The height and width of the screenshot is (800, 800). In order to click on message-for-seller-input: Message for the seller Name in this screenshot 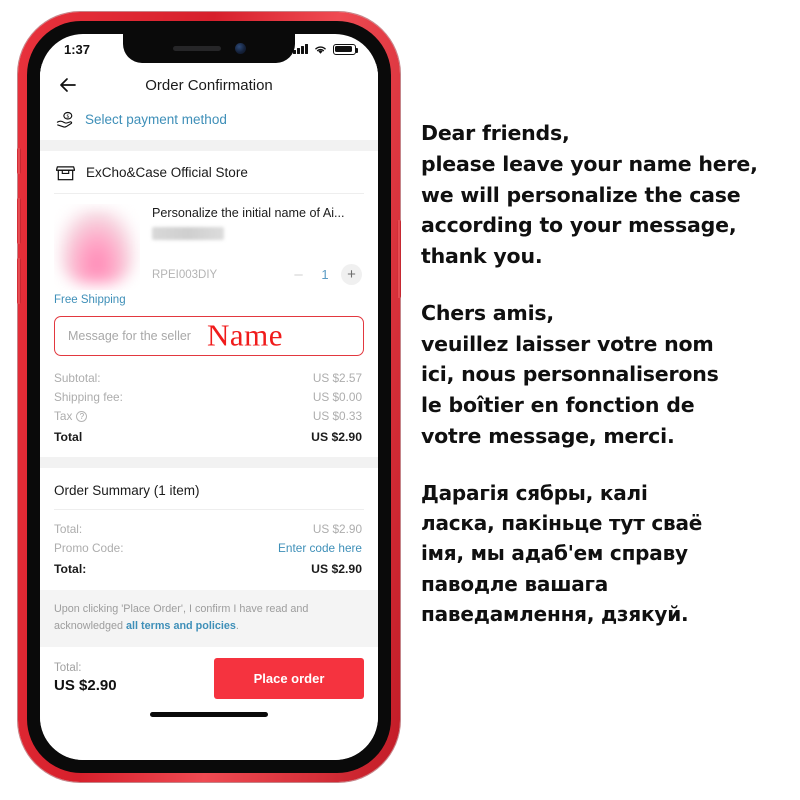, I will do `click(209, 336)`.